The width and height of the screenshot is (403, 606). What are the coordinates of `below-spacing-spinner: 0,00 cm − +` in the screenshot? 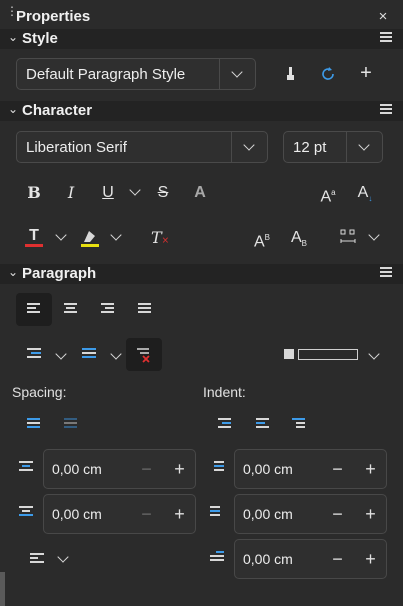 It's located at (119, 514).